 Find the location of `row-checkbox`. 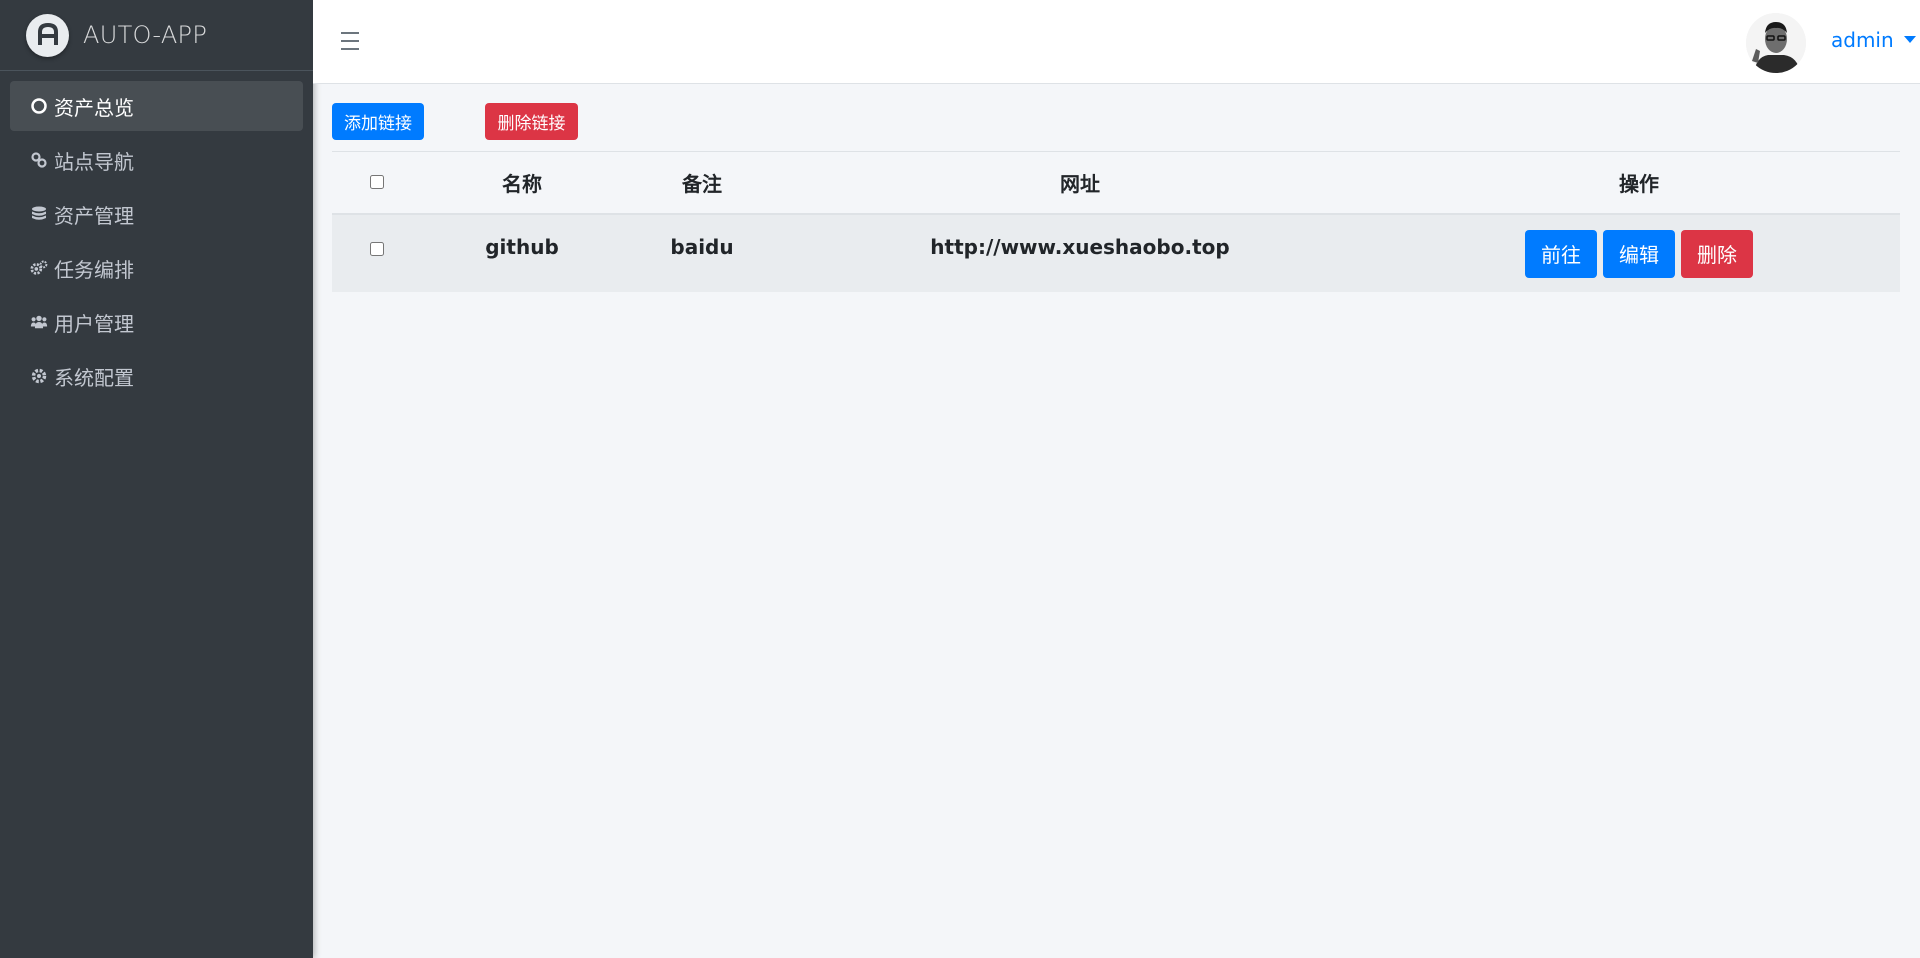

row-checkbox is located at coordinates (377, 248).